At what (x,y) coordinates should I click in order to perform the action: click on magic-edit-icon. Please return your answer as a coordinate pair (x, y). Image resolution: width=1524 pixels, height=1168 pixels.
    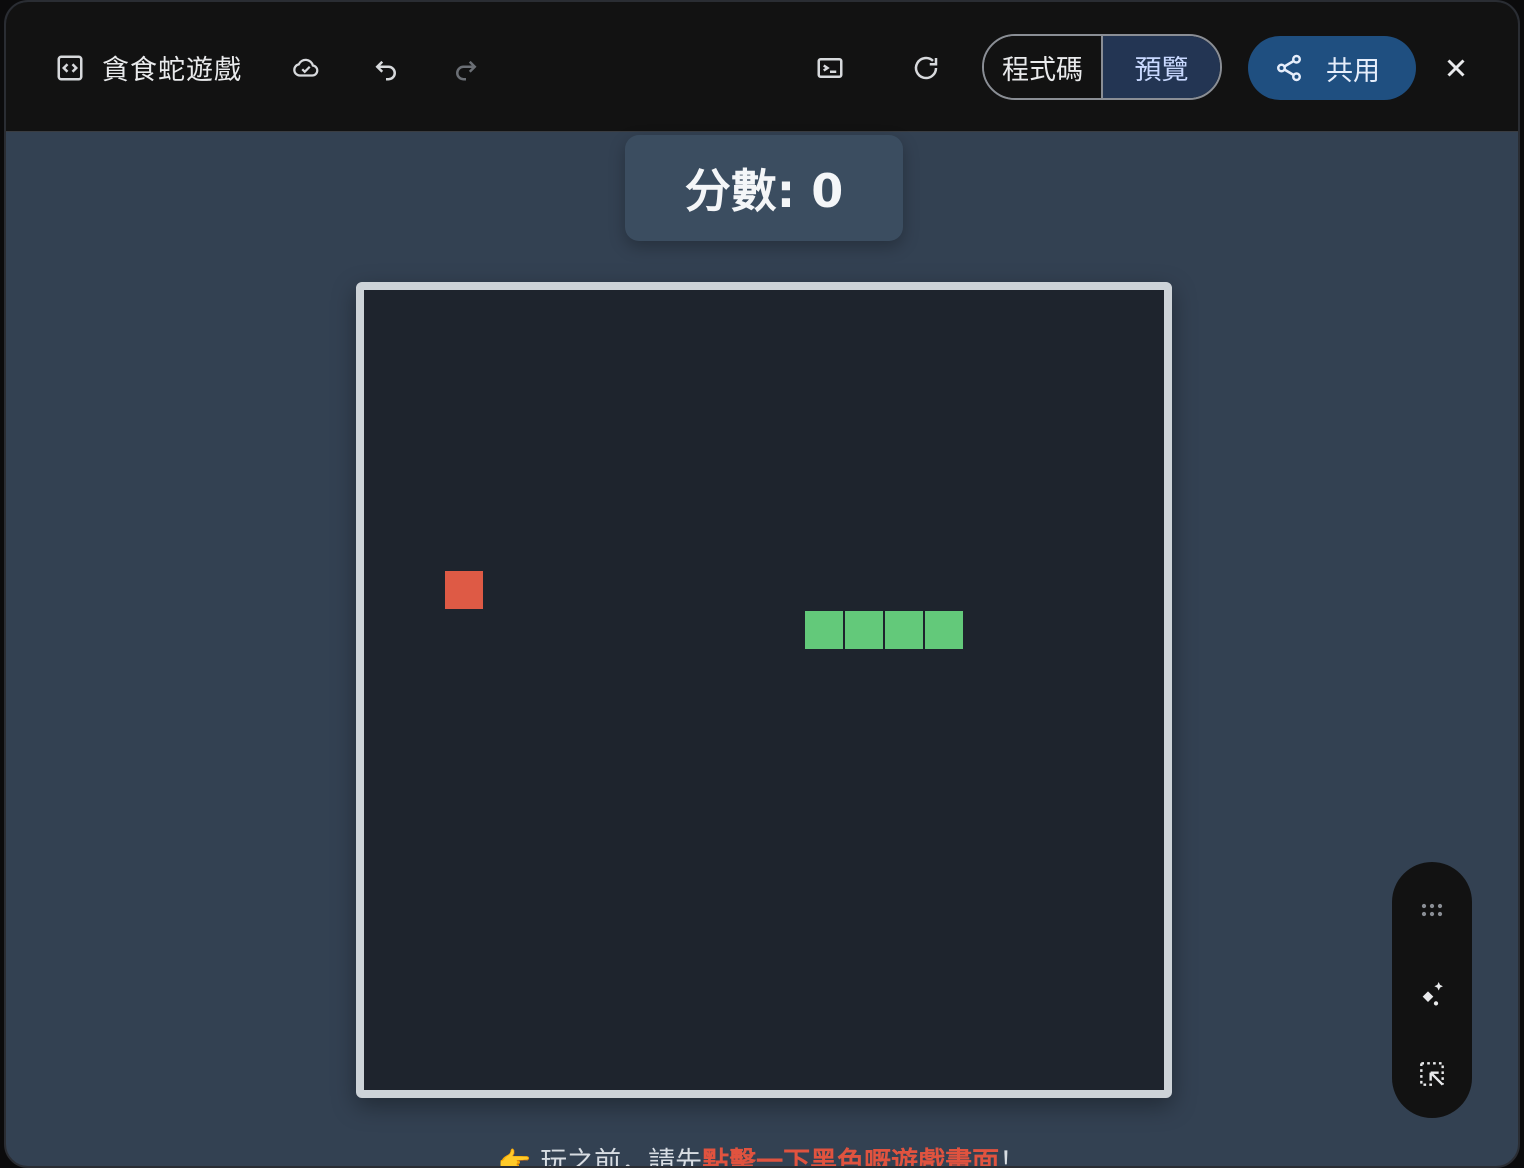
    Looking at the image, I should click on (1432, 994).